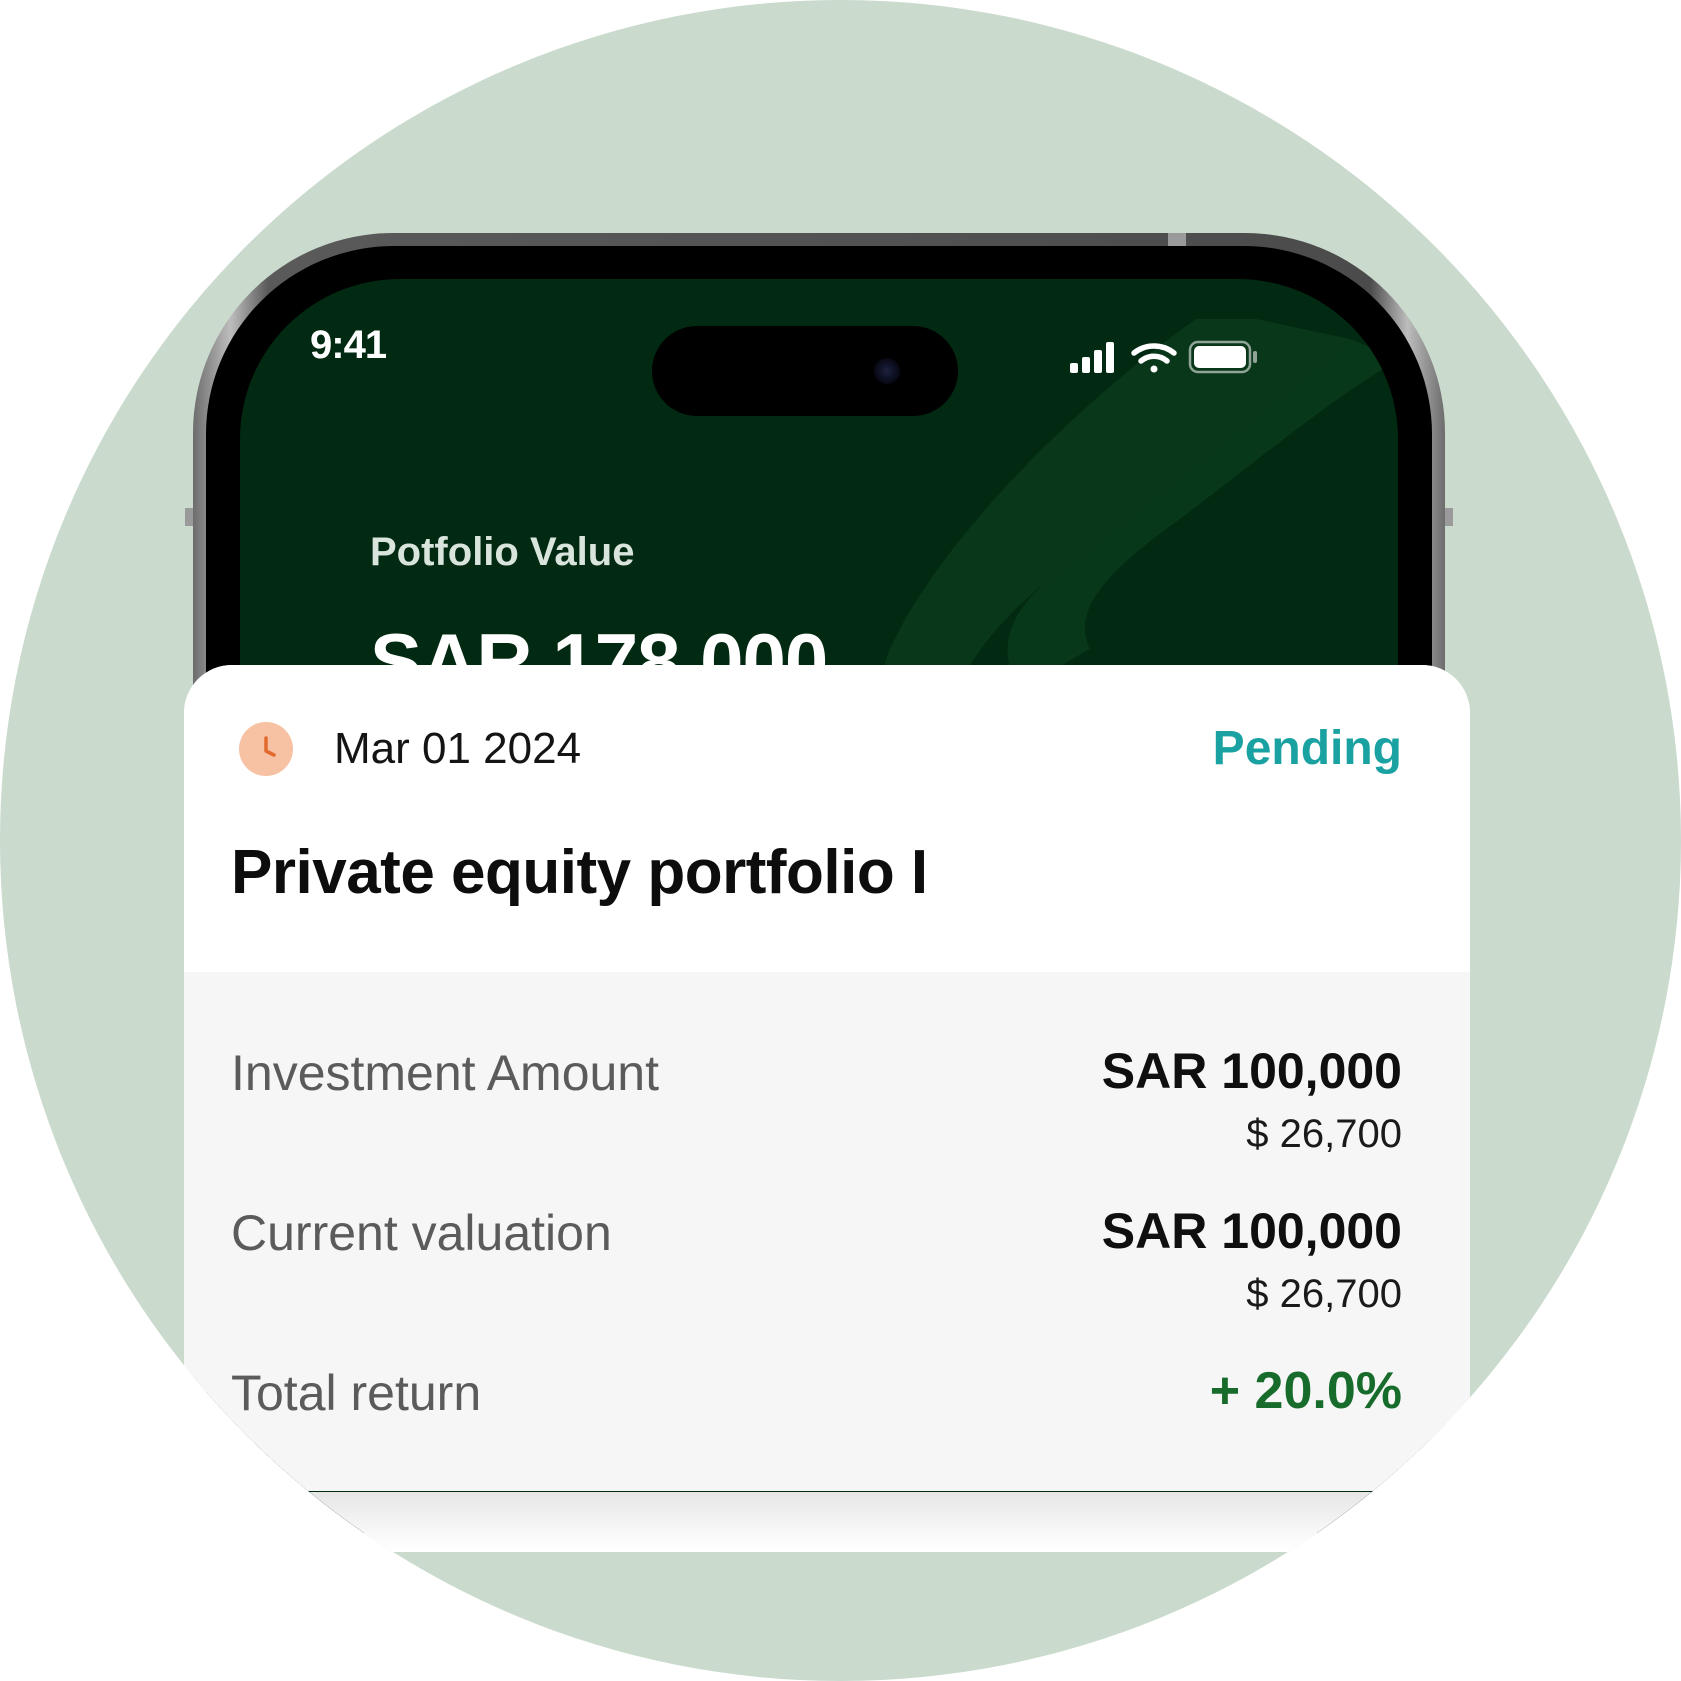 This screenshot has height=1681, width=1681. What do you see at coordinates (1092, 357) in the screenshot?
I see `cellular-signal-icon` at bounding box center [1092, 357].